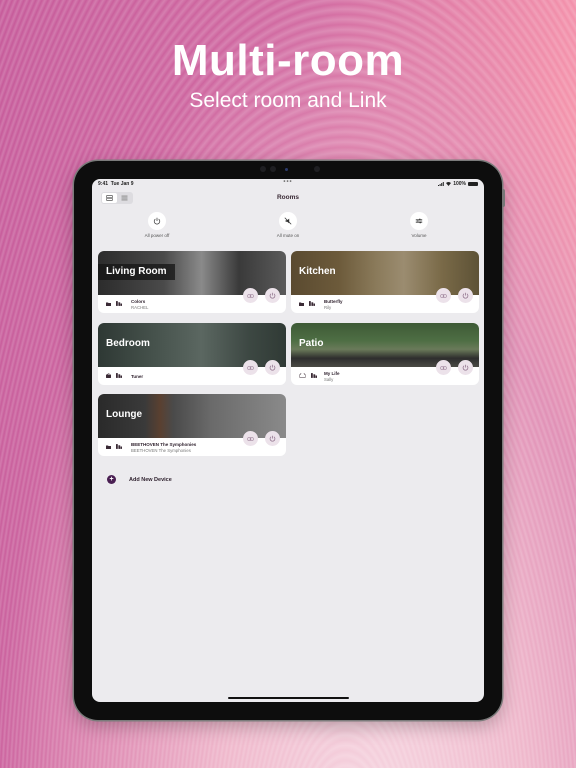 The image size is (576, 768). What do you see at coordinates (192, 354) in the screenshot?
I see `room-card-bedroom: Bedroom Tuner` at bounding box center [192, 354].